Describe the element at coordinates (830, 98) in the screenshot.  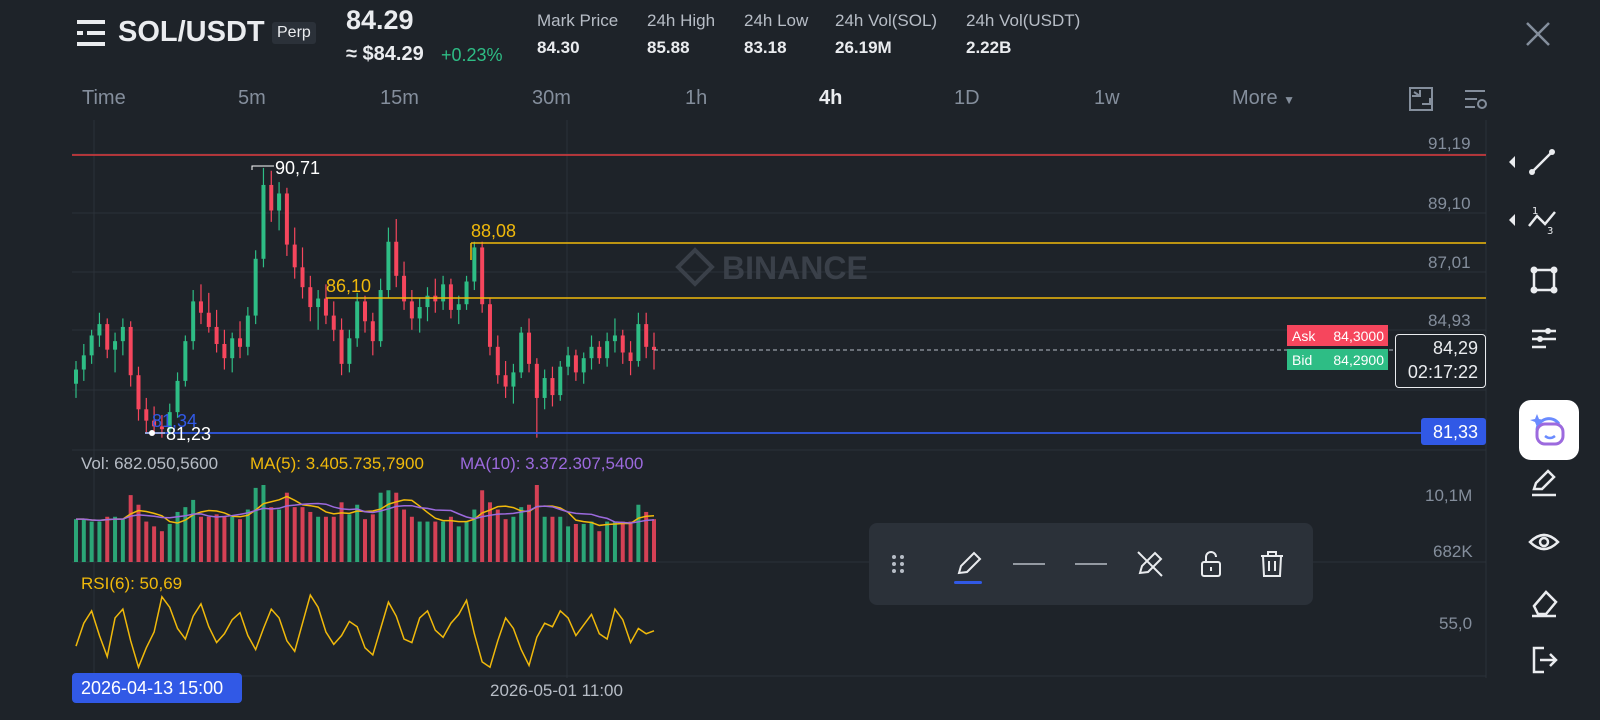
I see `tab-4h: 4h` at that location.